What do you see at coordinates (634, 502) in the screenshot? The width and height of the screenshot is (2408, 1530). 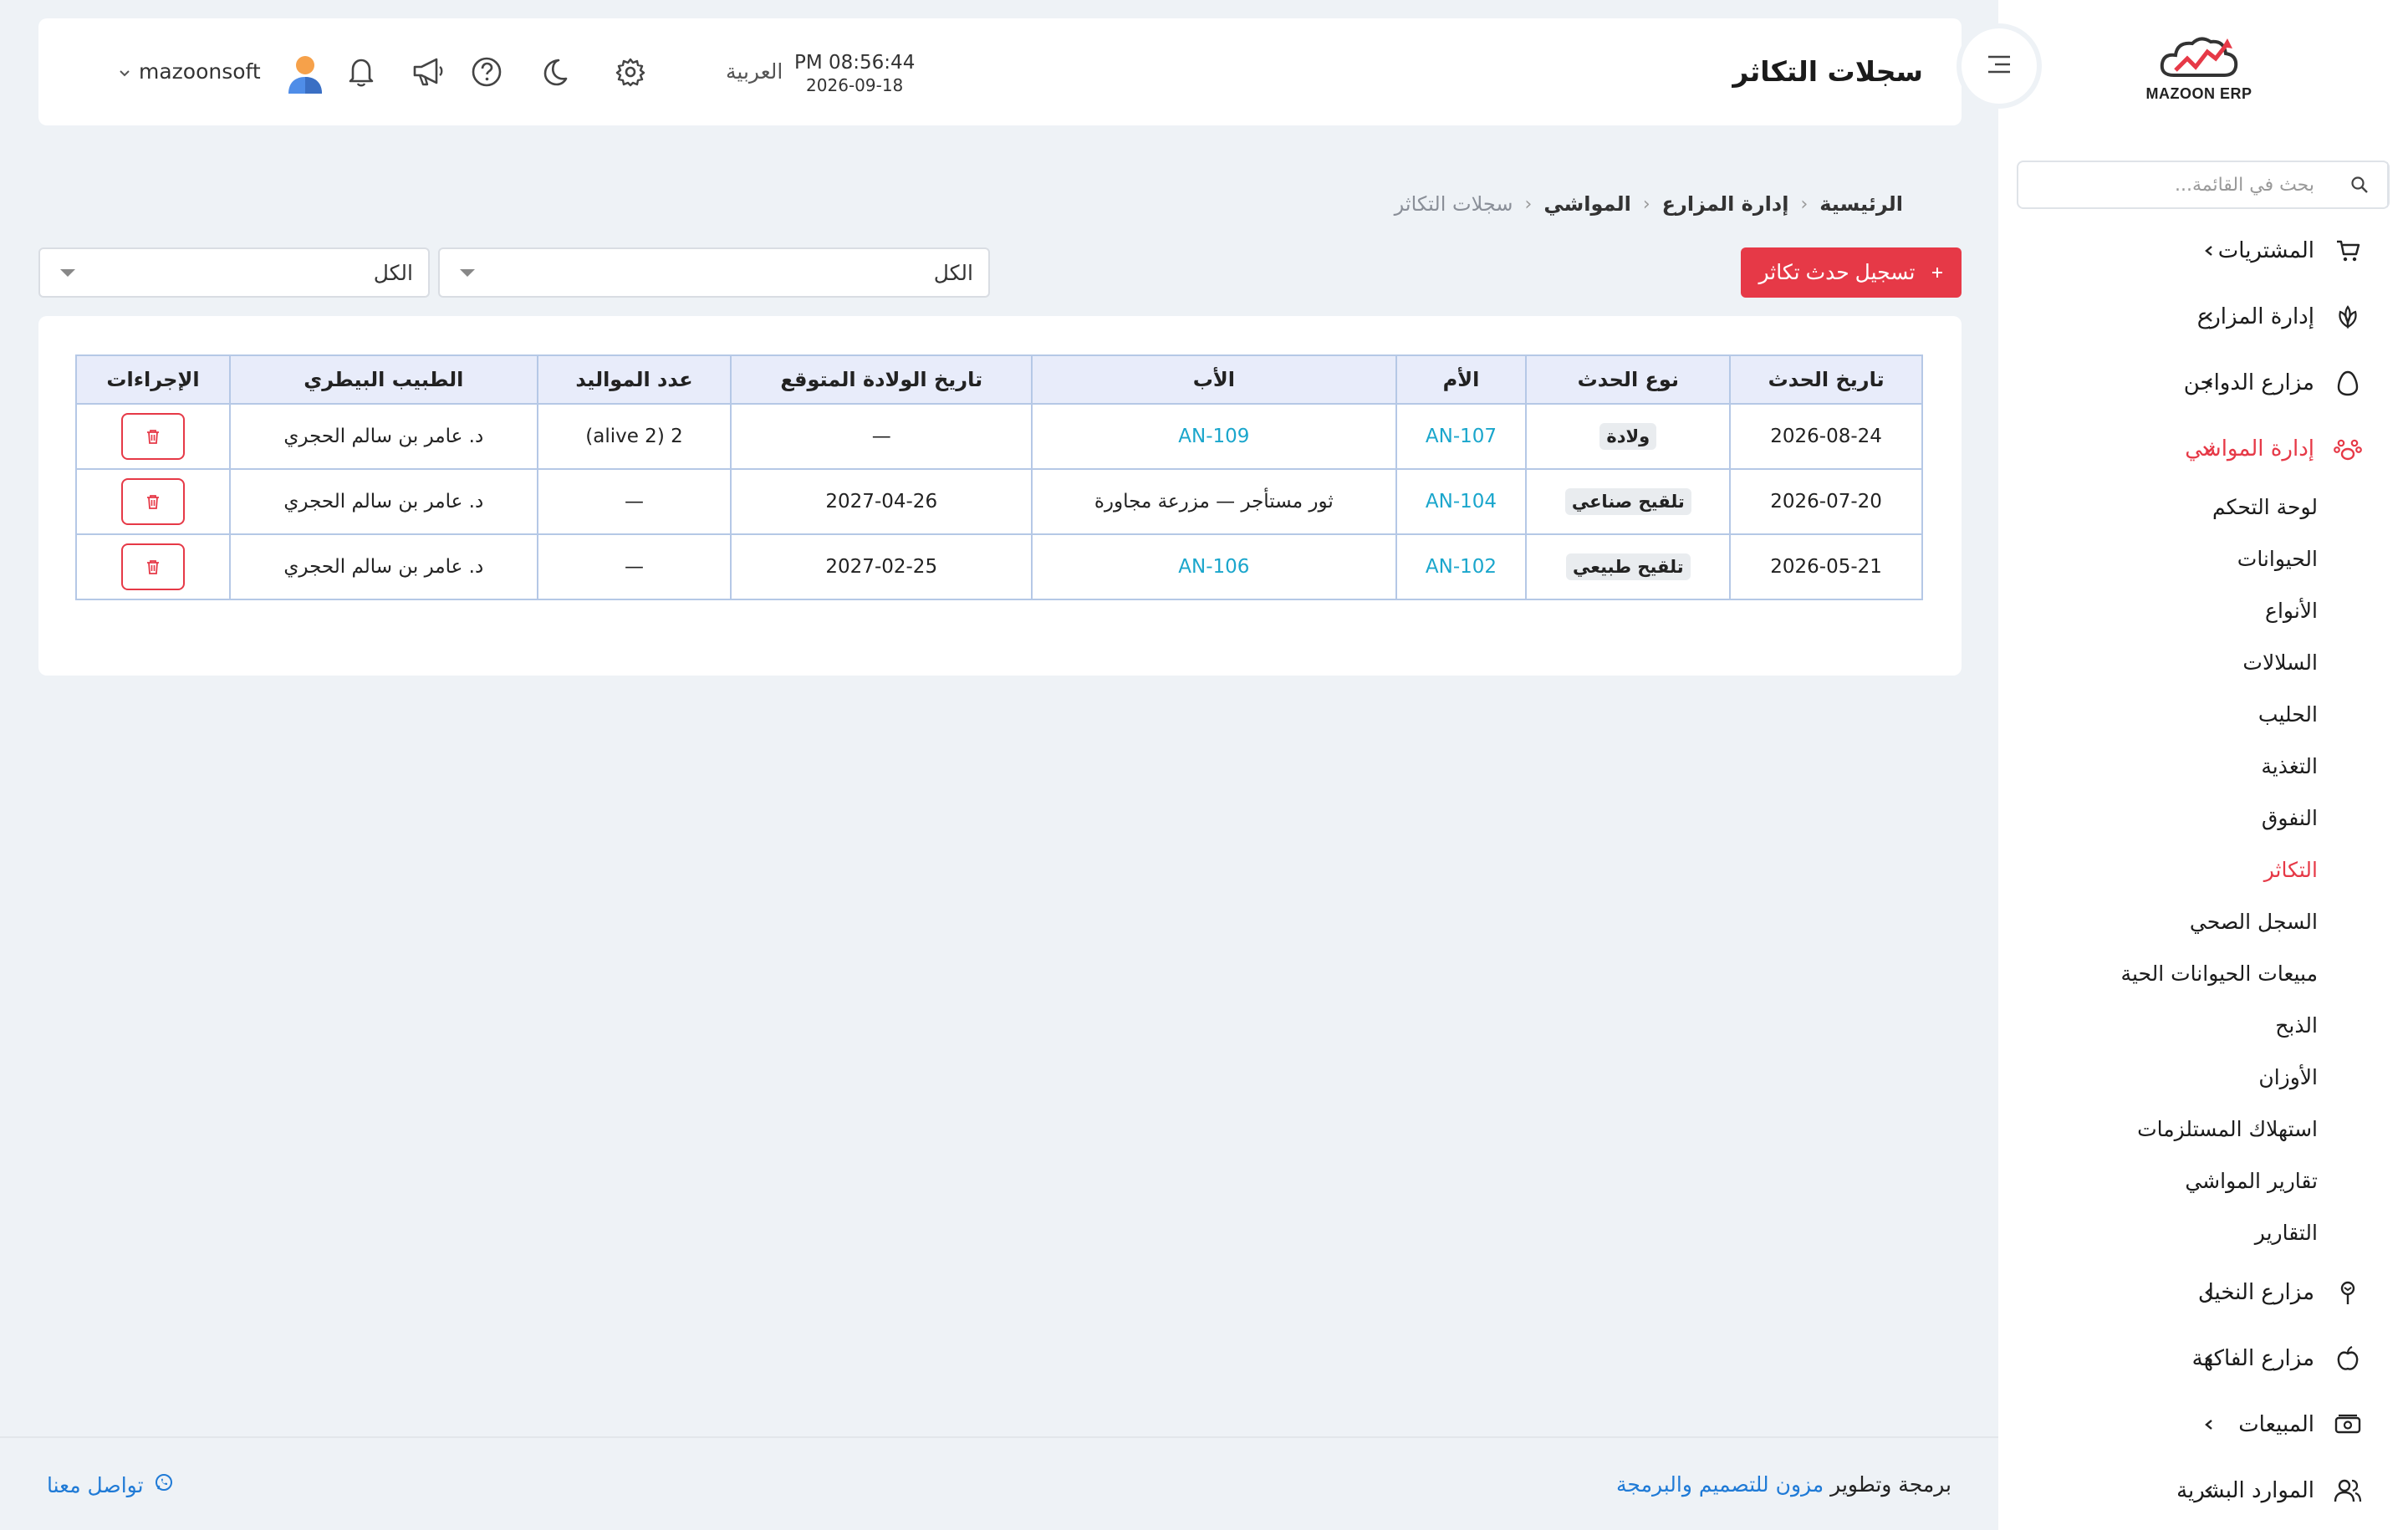 I see `cell-births: —` at bounding box center [634, 502].